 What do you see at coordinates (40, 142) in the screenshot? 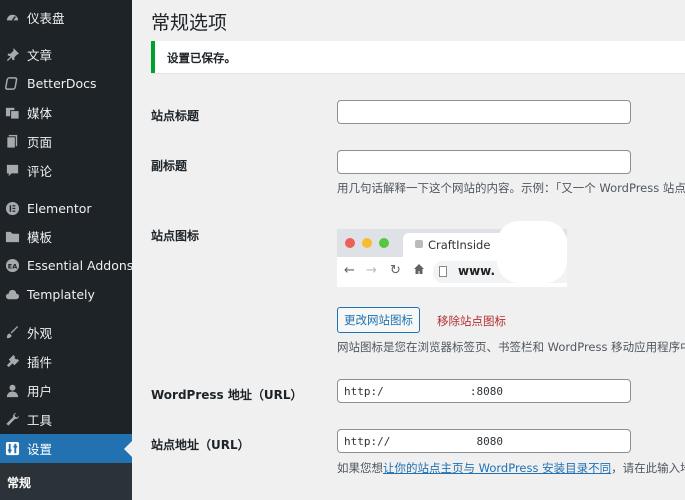
I see `sidebar-item-label: 页面` at bounding box center [40, 142].